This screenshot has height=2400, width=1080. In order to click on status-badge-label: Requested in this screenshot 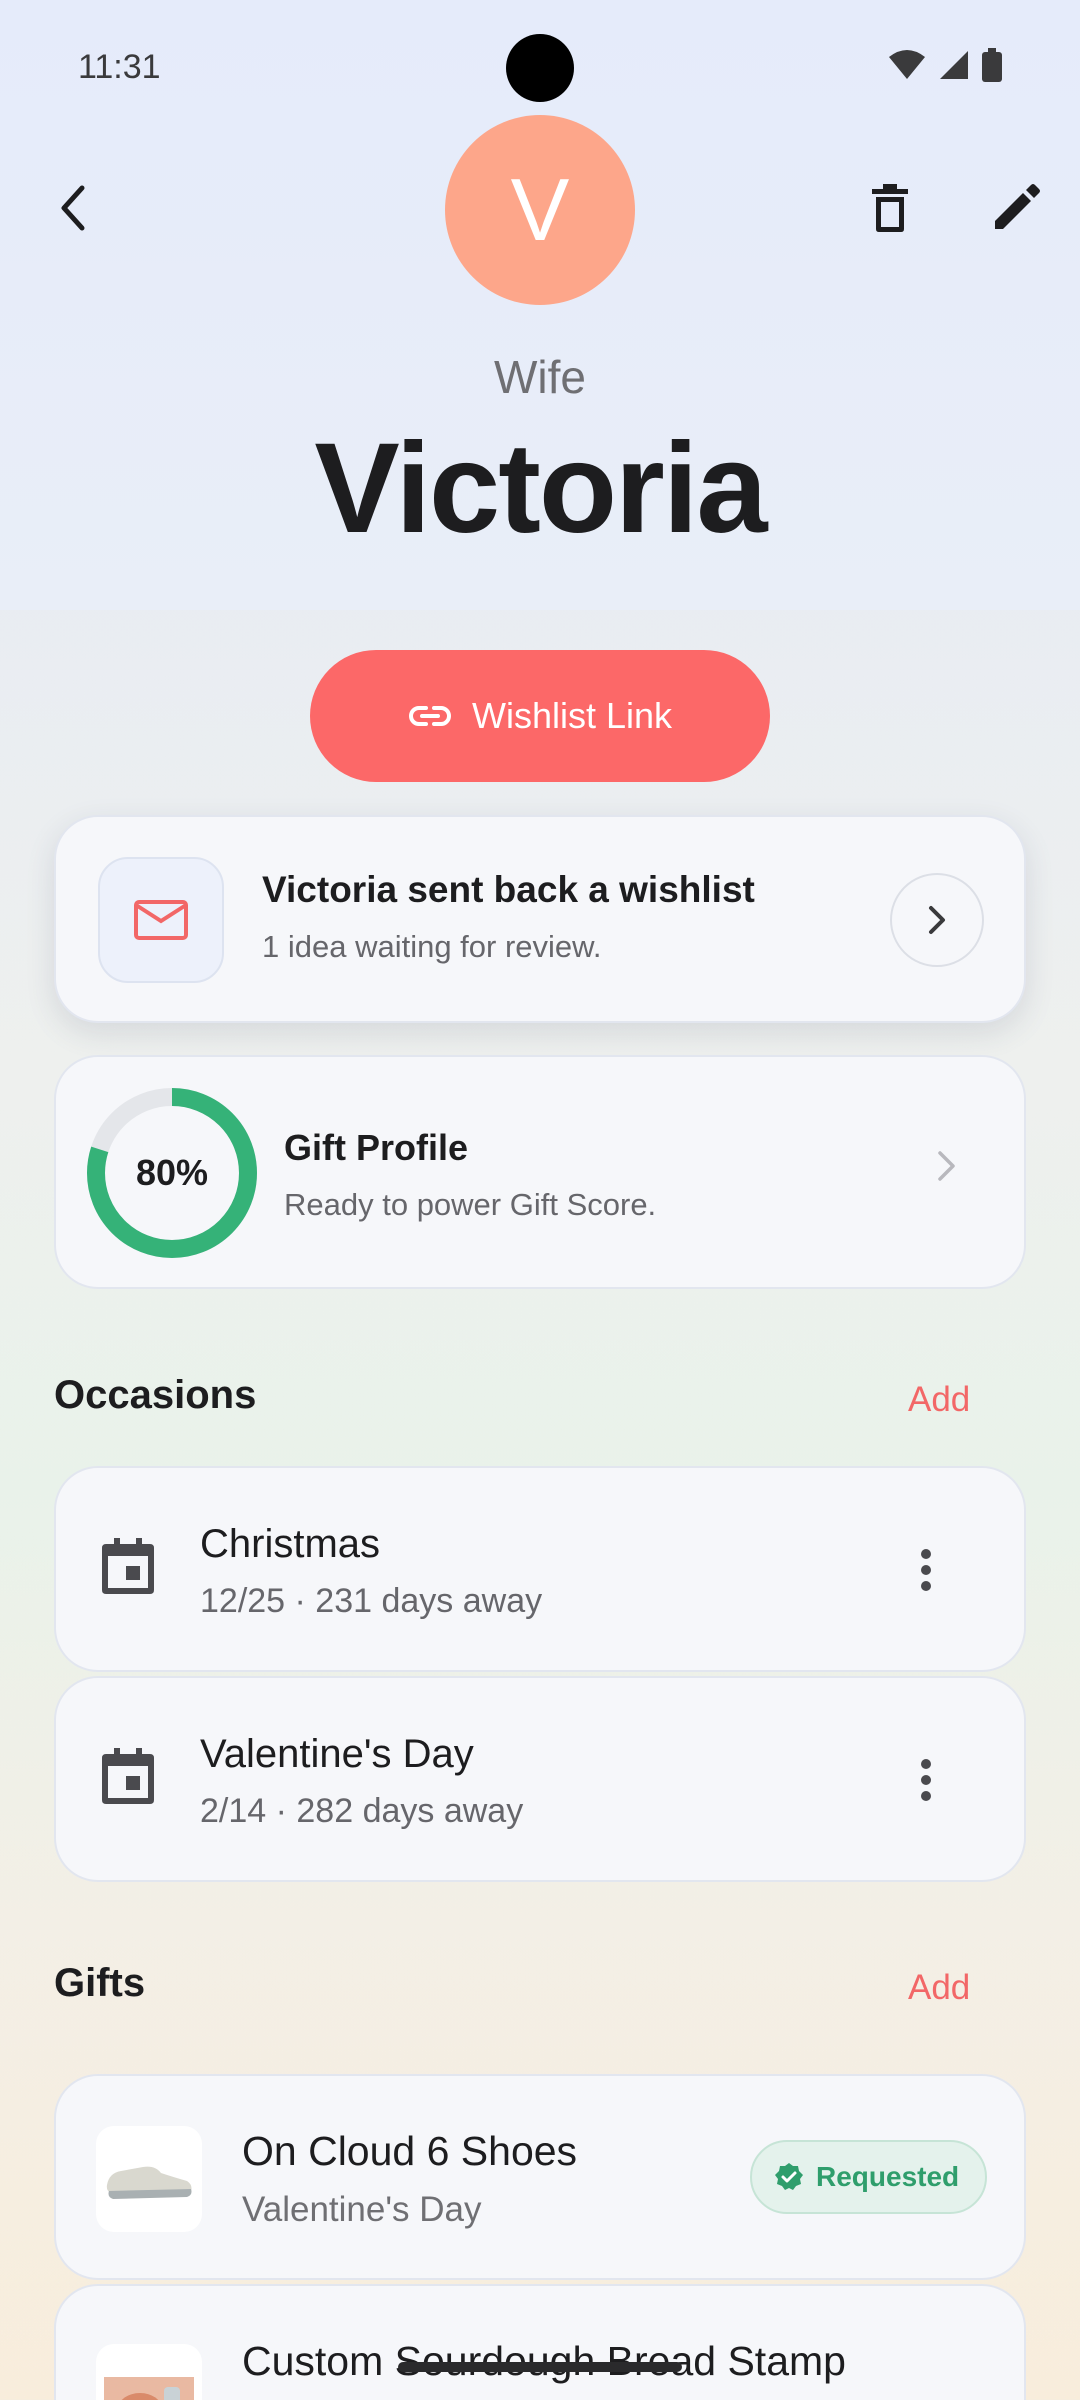, I will do `click(888, 2176)`.